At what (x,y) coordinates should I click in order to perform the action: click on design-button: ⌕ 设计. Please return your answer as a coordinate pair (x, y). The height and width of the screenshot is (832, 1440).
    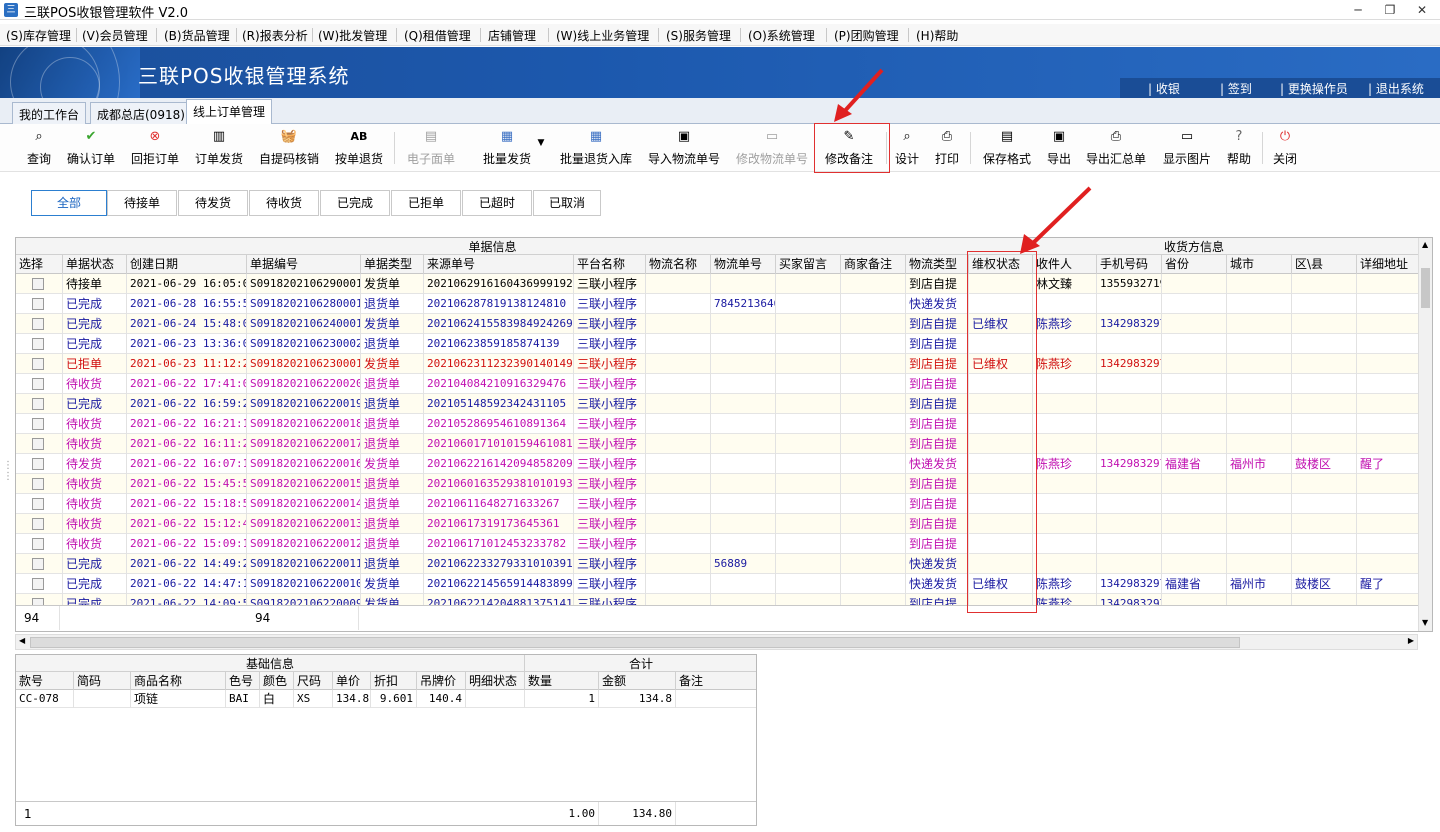
    Looking at the image, I should click on (907, 148).